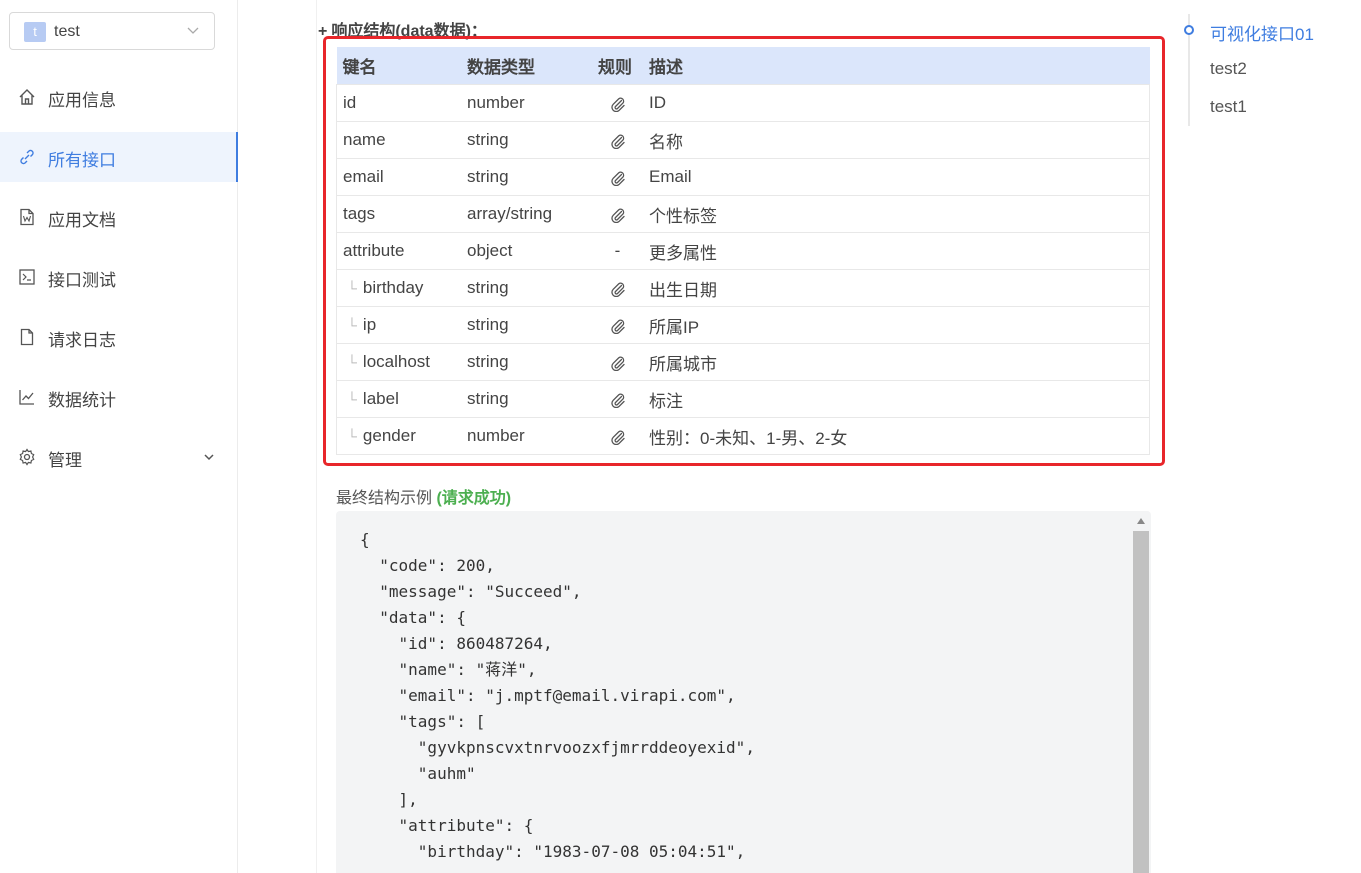 Image resolution: width=1361 pixels, height=873 pixels. I want to click on cell-key-text: localhost, so click(396, 361).